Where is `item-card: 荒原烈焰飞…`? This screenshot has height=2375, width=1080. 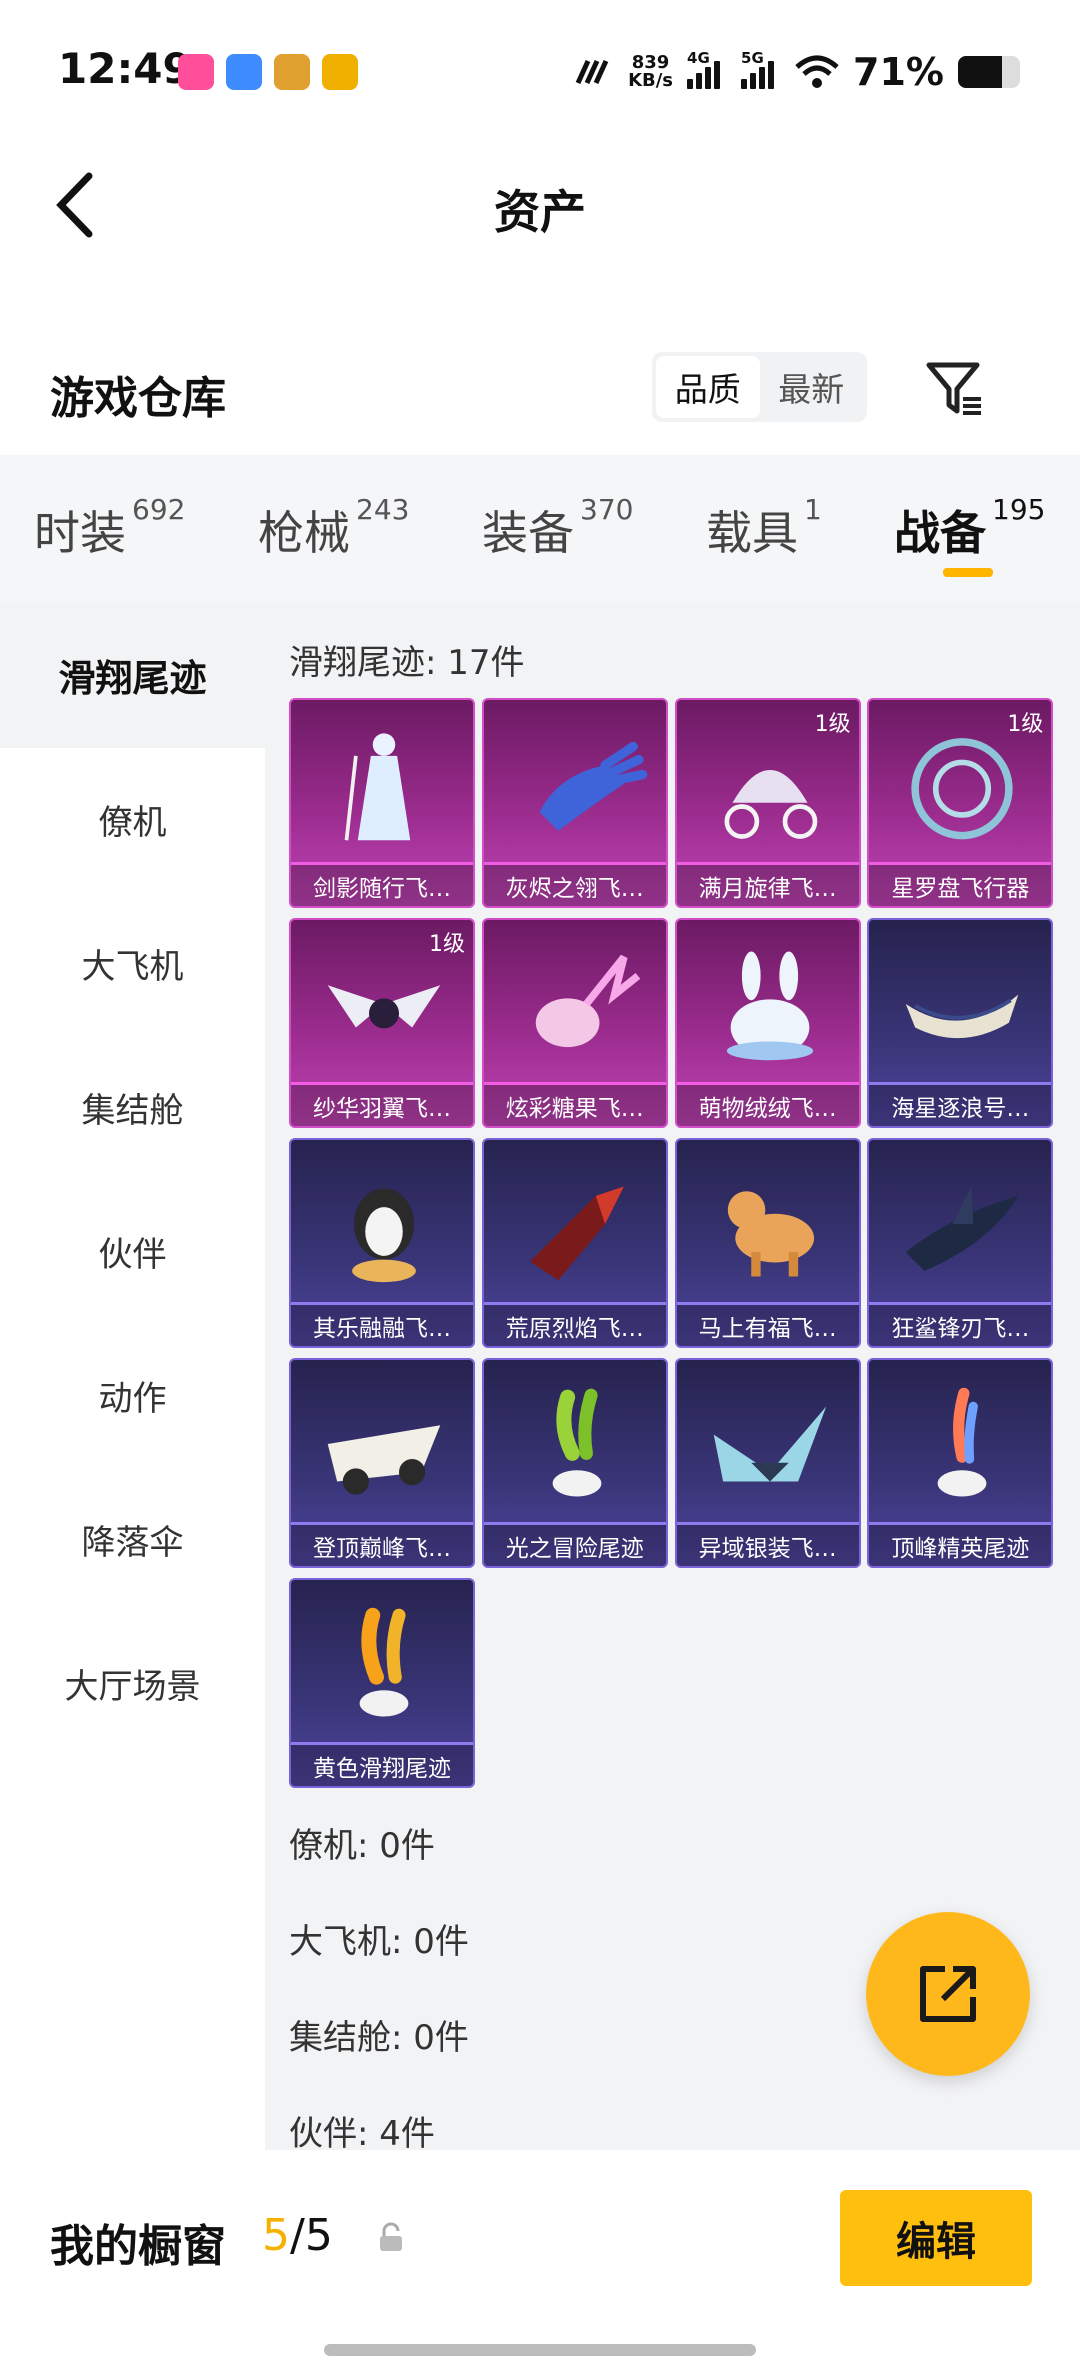
item-card: 荒原烈焰飞… is located at coordinates (574, 1243).